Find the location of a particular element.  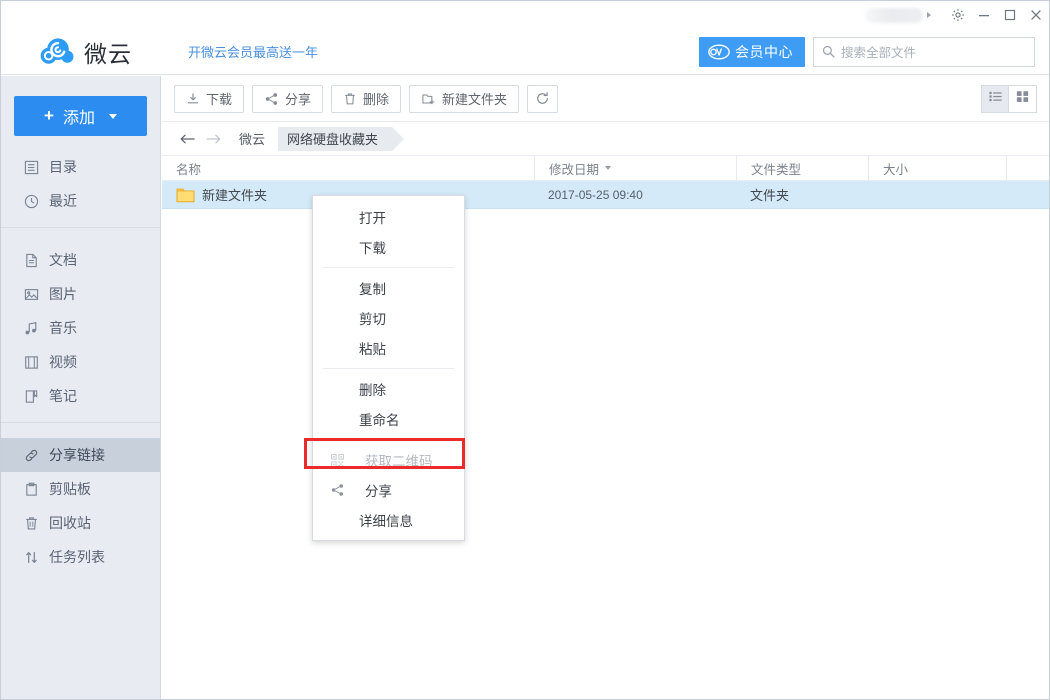

new-folder-button-label: 新建文件夹 is located at coordinates (475, 99).